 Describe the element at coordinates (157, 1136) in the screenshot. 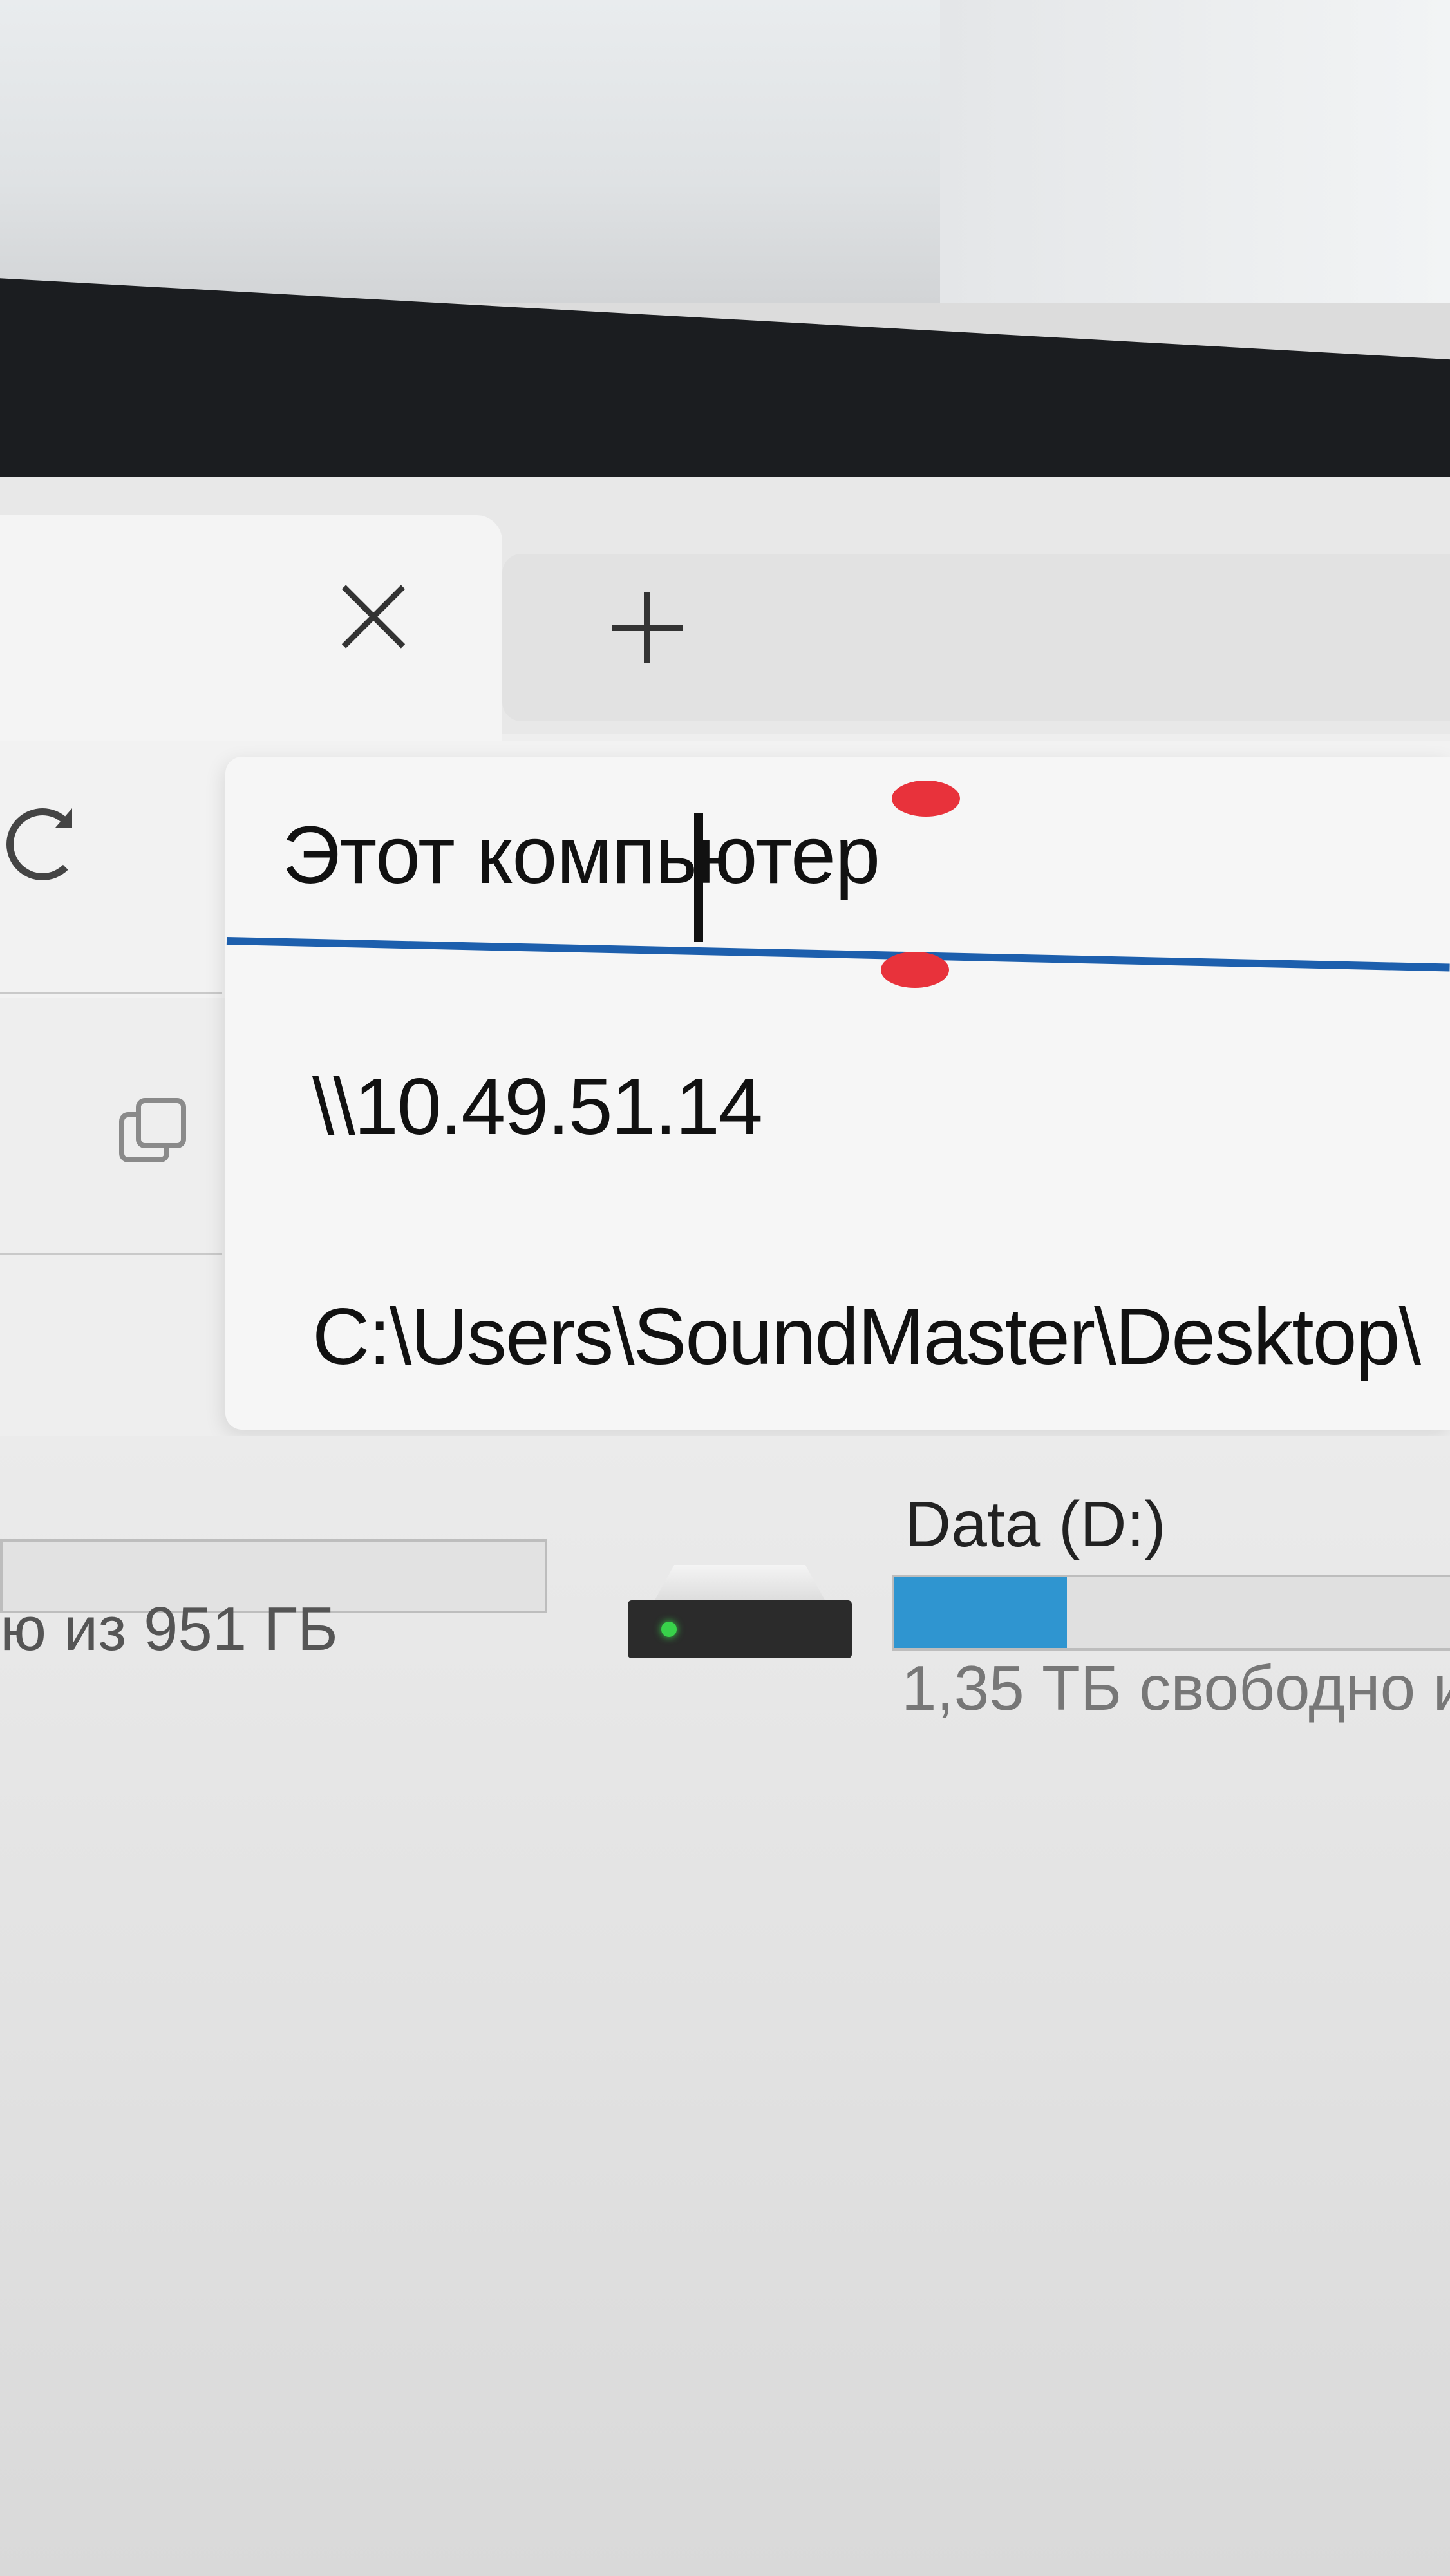

I see `copy-icon` at that location.